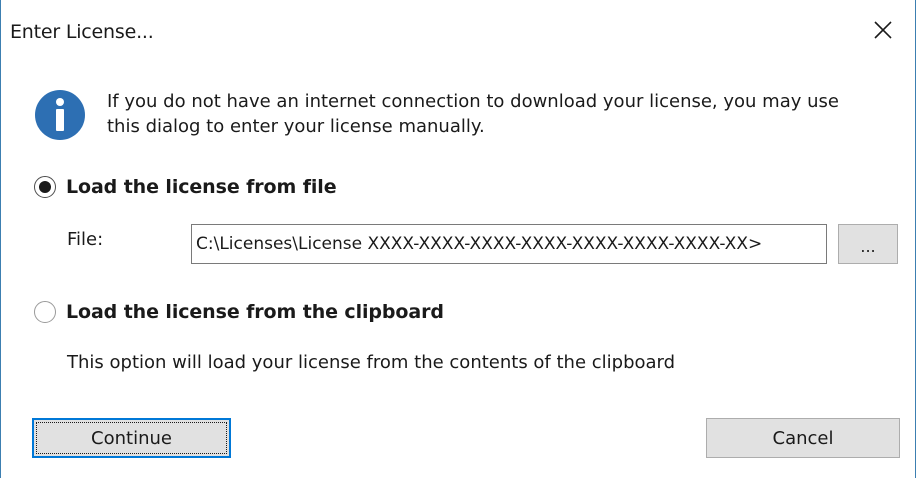 This screenshot has height=478, width=916. What do you see at coordinates (60, 115) in the screenshot?
I see `info-icon` at bounding box center [60, 115].